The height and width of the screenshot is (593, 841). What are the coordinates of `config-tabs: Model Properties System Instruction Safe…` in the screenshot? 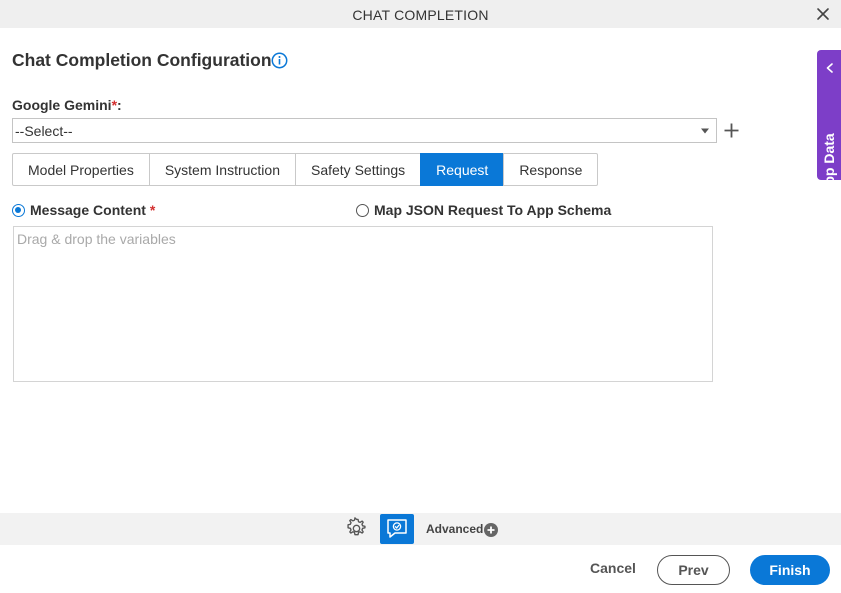 It's located at (305, 169).